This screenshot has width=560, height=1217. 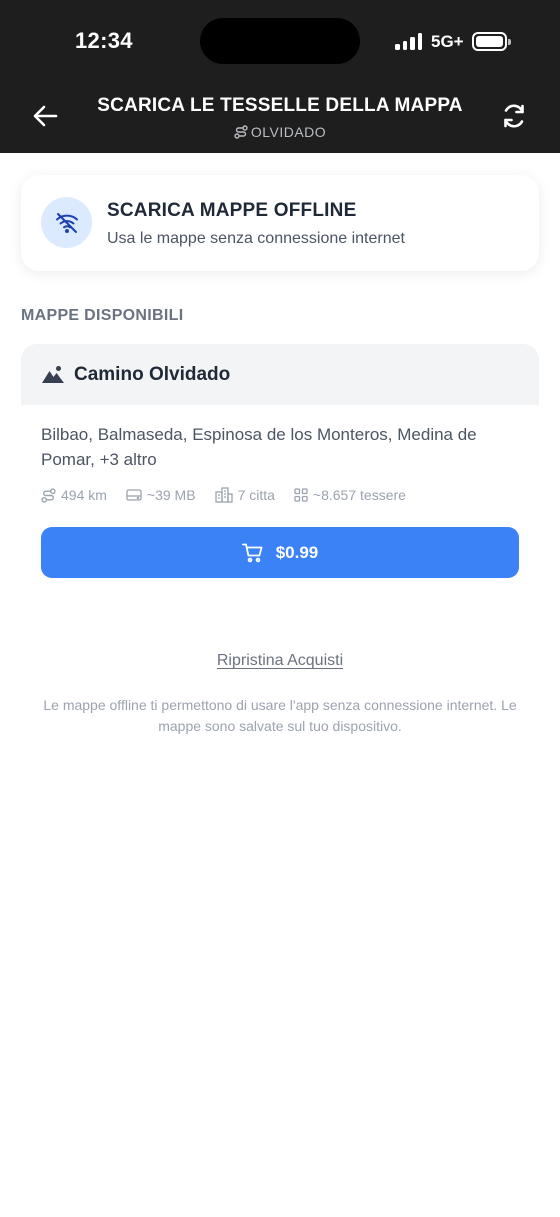 What do you see at coordinates (53, 374) in the screenshot?
I see `mountain-icon` at bounding box center [53, 374].